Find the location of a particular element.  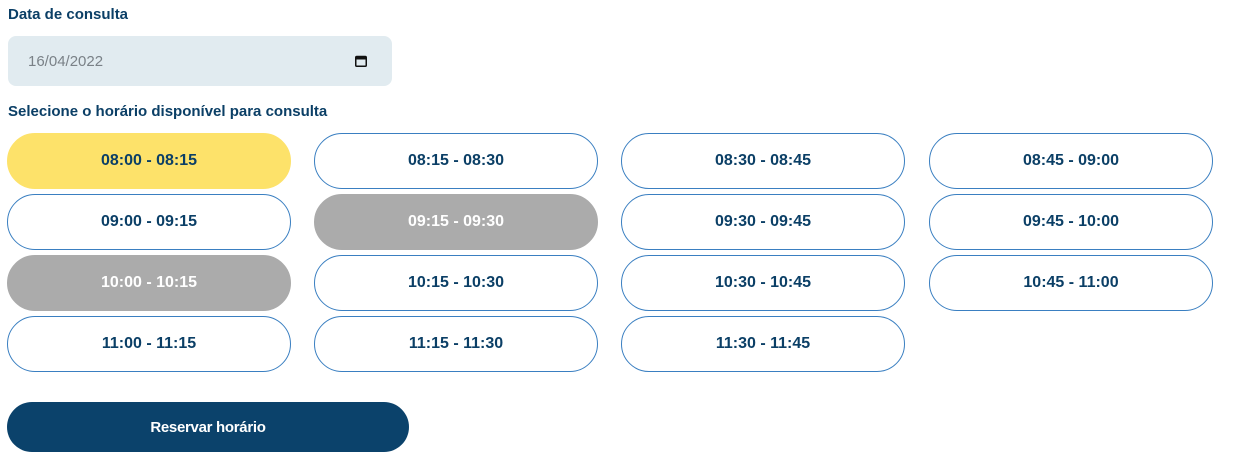

time-slot: 11:15 - 11:30 is located at coordinates (456, 344).